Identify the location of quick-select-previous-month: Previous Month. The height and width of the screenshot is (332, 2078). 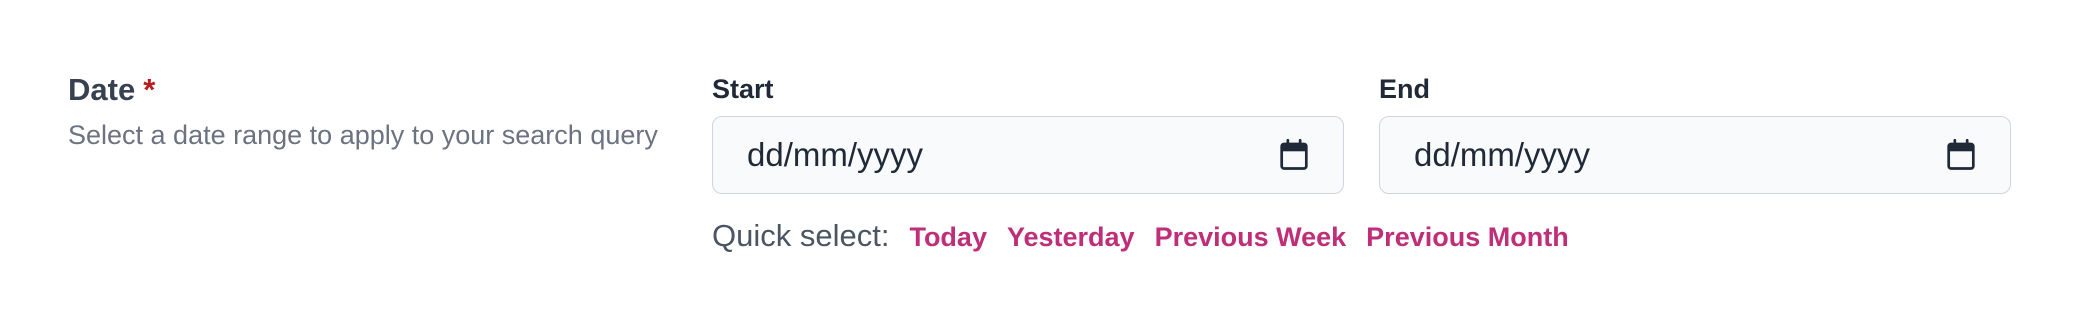
(1467, 237).